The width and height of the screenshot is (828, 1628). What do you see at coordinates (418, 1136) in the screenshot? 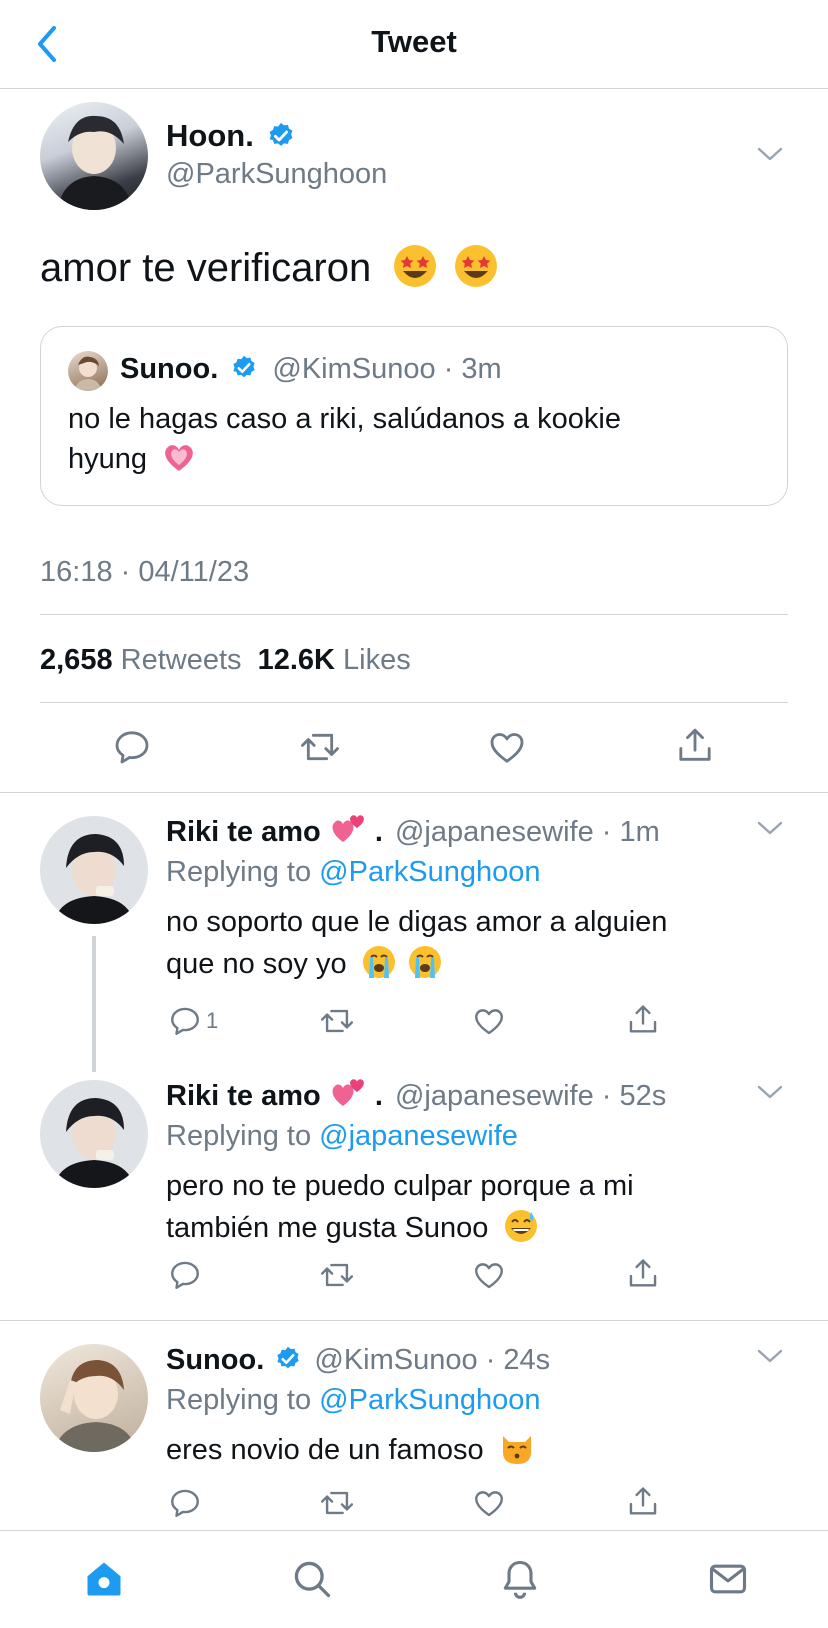
I see `replying-to-handle: @japanesewife` at bounding box center [418, 1136].